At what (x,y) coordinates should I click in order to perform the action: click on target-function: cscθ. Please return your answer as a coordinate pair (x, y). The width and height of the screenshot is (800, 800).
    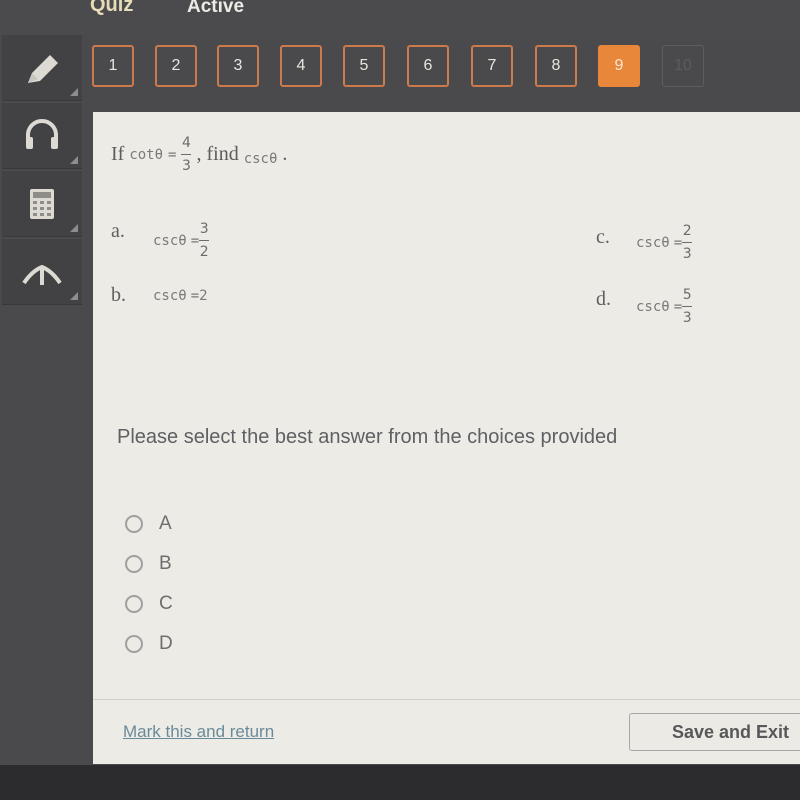
    Looking at the image, I should click on (260, 158).